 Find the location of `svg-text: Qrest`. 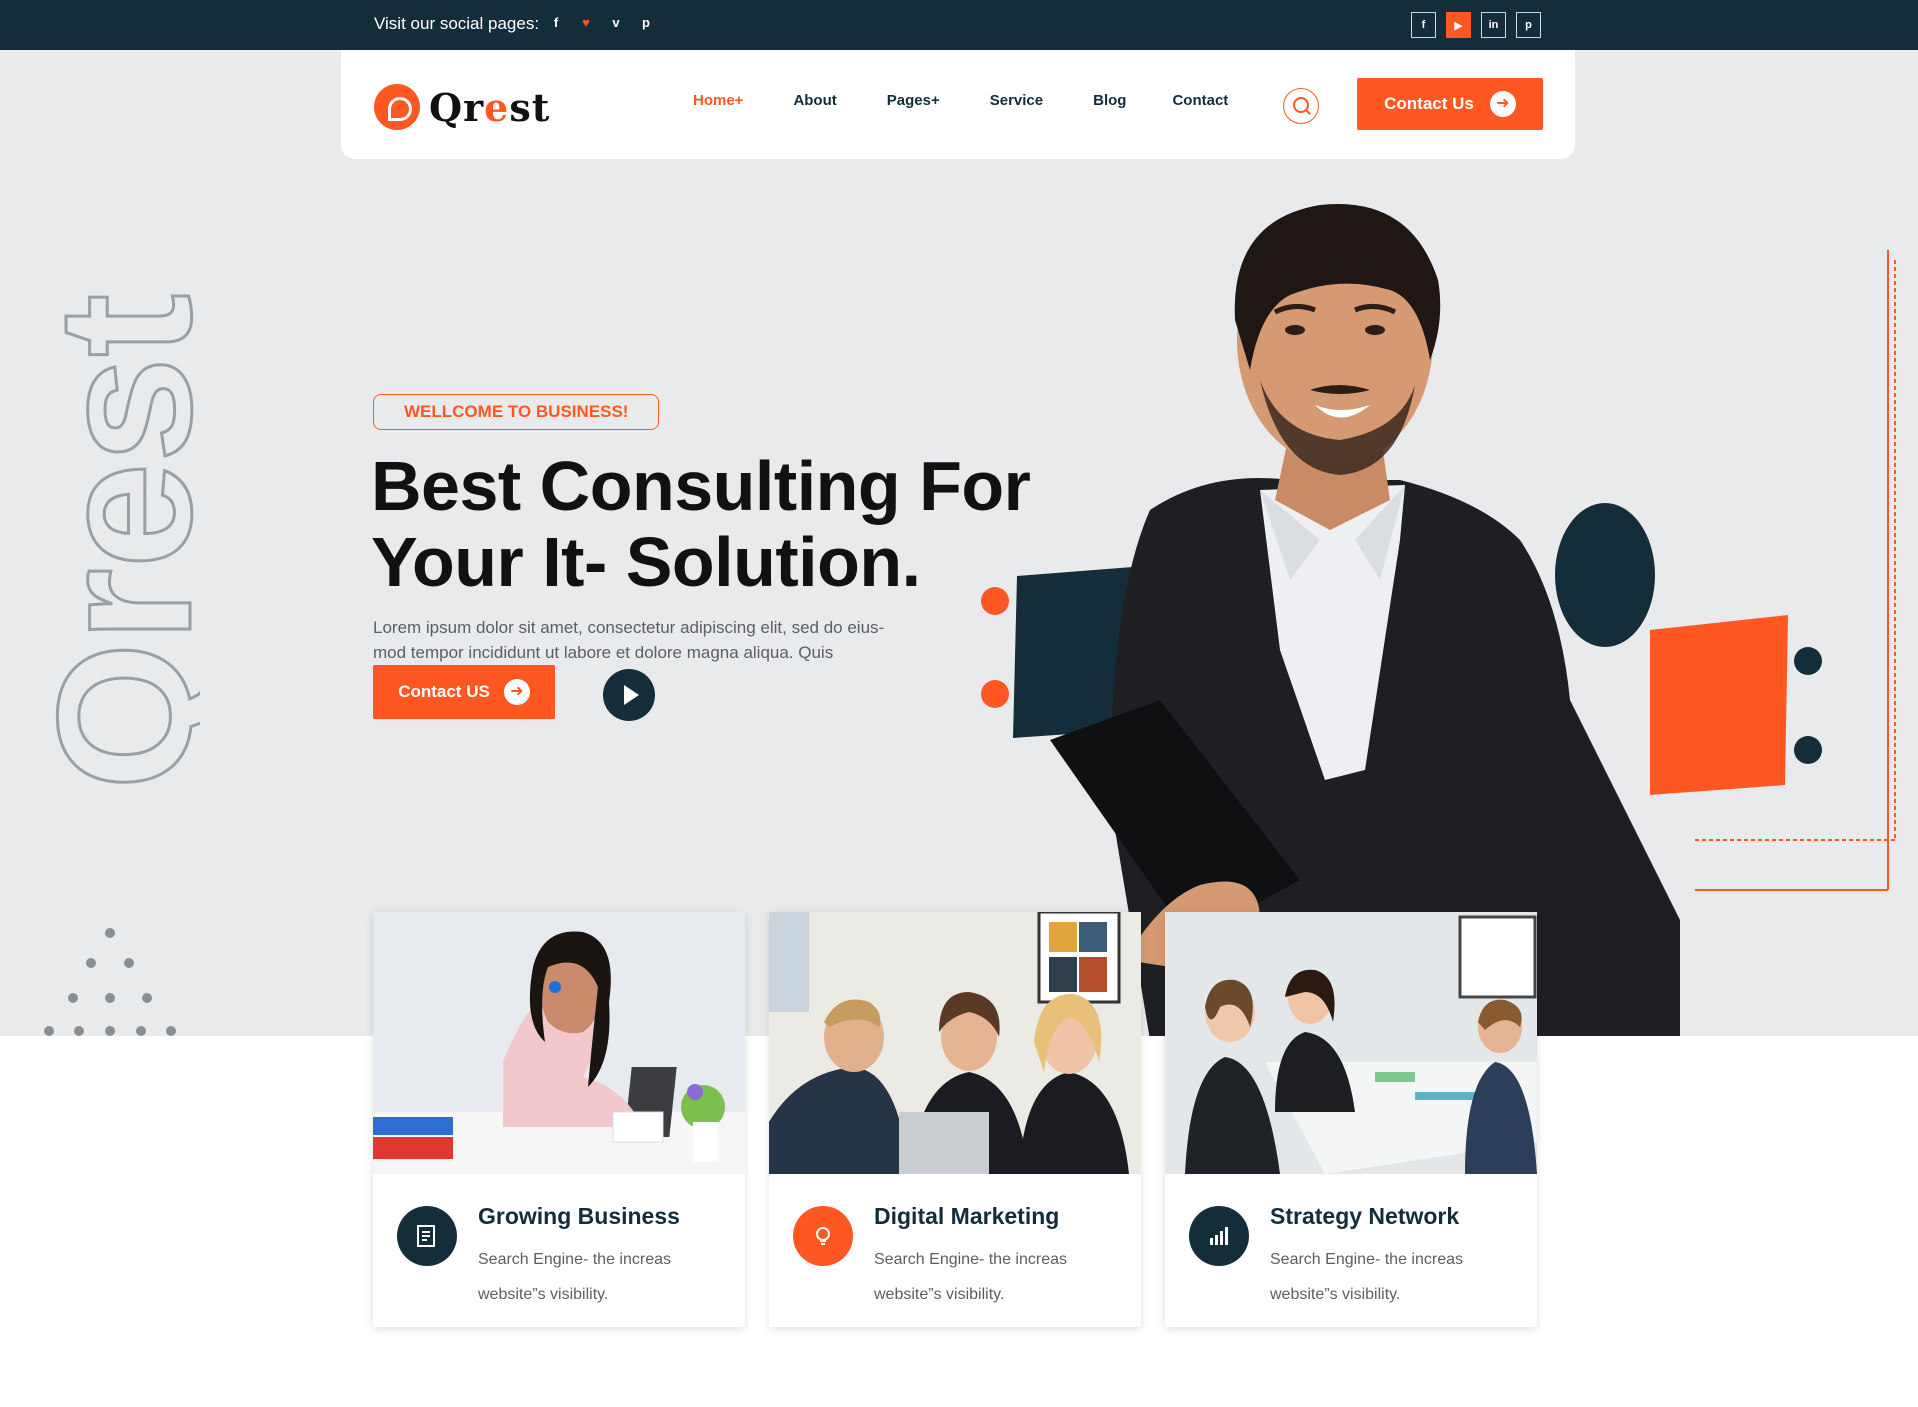

svg-text: Qrest is located at coordinates (110, 542).